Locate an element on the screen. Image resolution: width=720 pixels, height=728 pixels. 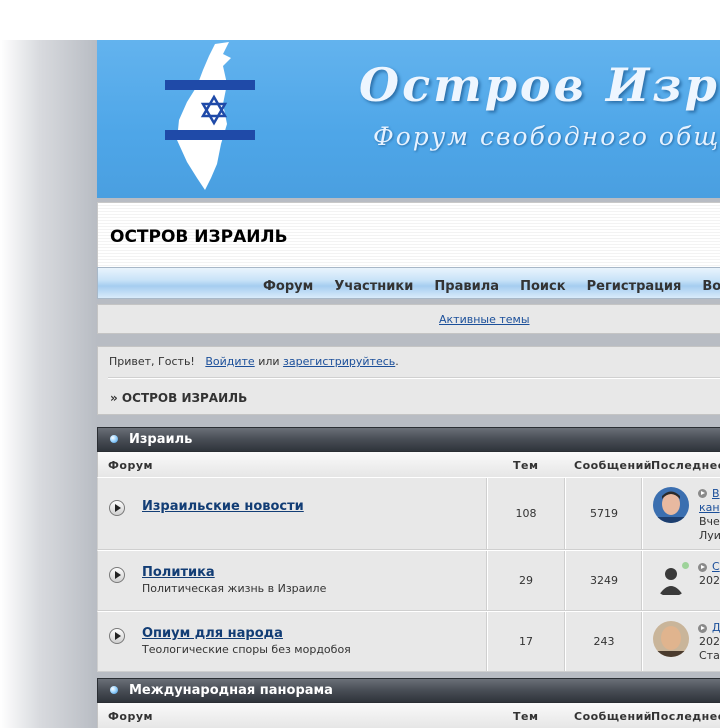
last-post-link: Д is located at coordinates (716, 627).